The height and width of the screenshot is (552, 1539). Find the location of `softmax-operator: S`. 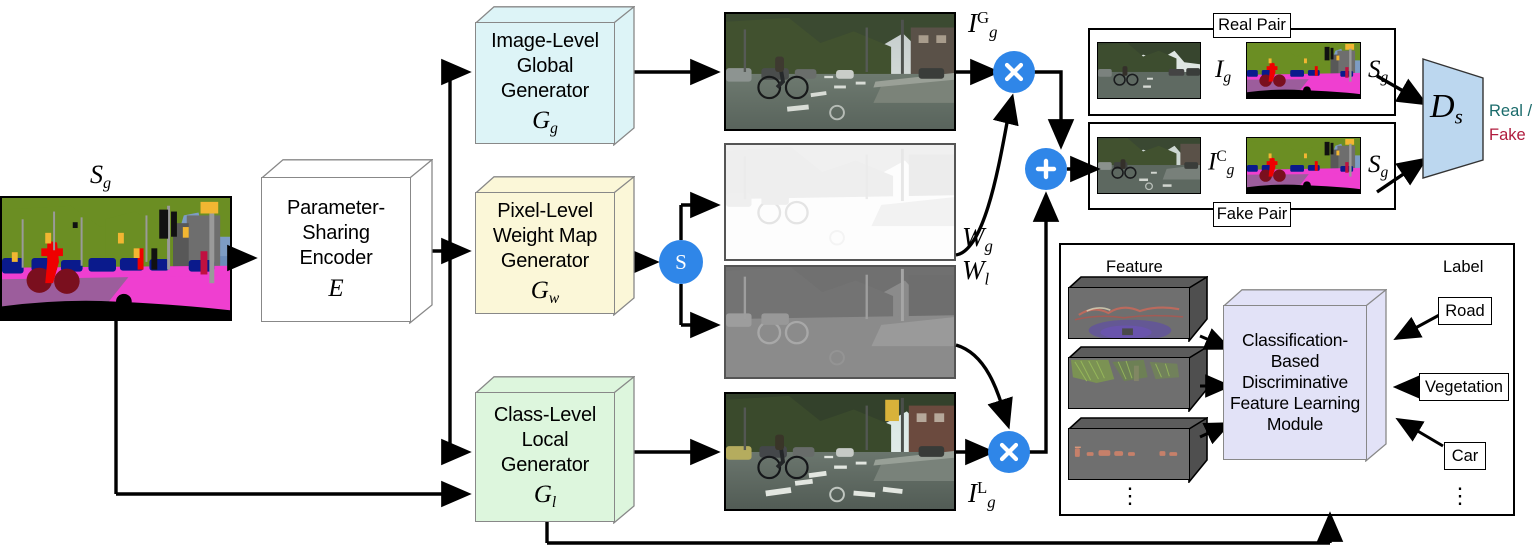

softmax-operator: S is located at coordinates (681, 262).